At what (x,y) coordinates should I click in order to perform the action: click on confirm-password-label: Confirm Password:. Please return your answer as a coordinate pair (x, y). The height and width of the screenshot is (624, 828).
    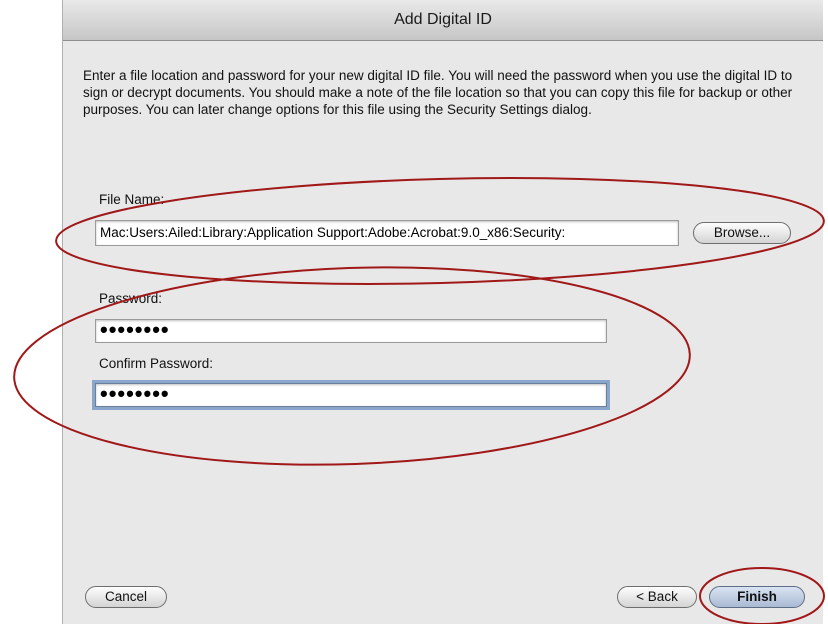
    Looking at the image, I should click on (156, 363).